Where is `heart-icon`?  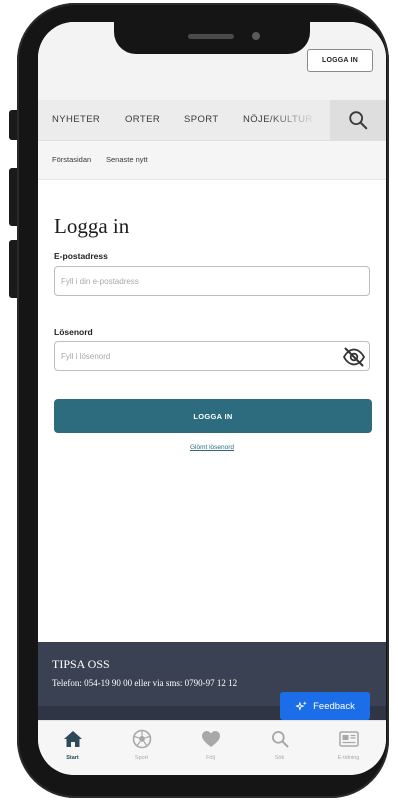
heart-icon is located at coordinates (210, 739).